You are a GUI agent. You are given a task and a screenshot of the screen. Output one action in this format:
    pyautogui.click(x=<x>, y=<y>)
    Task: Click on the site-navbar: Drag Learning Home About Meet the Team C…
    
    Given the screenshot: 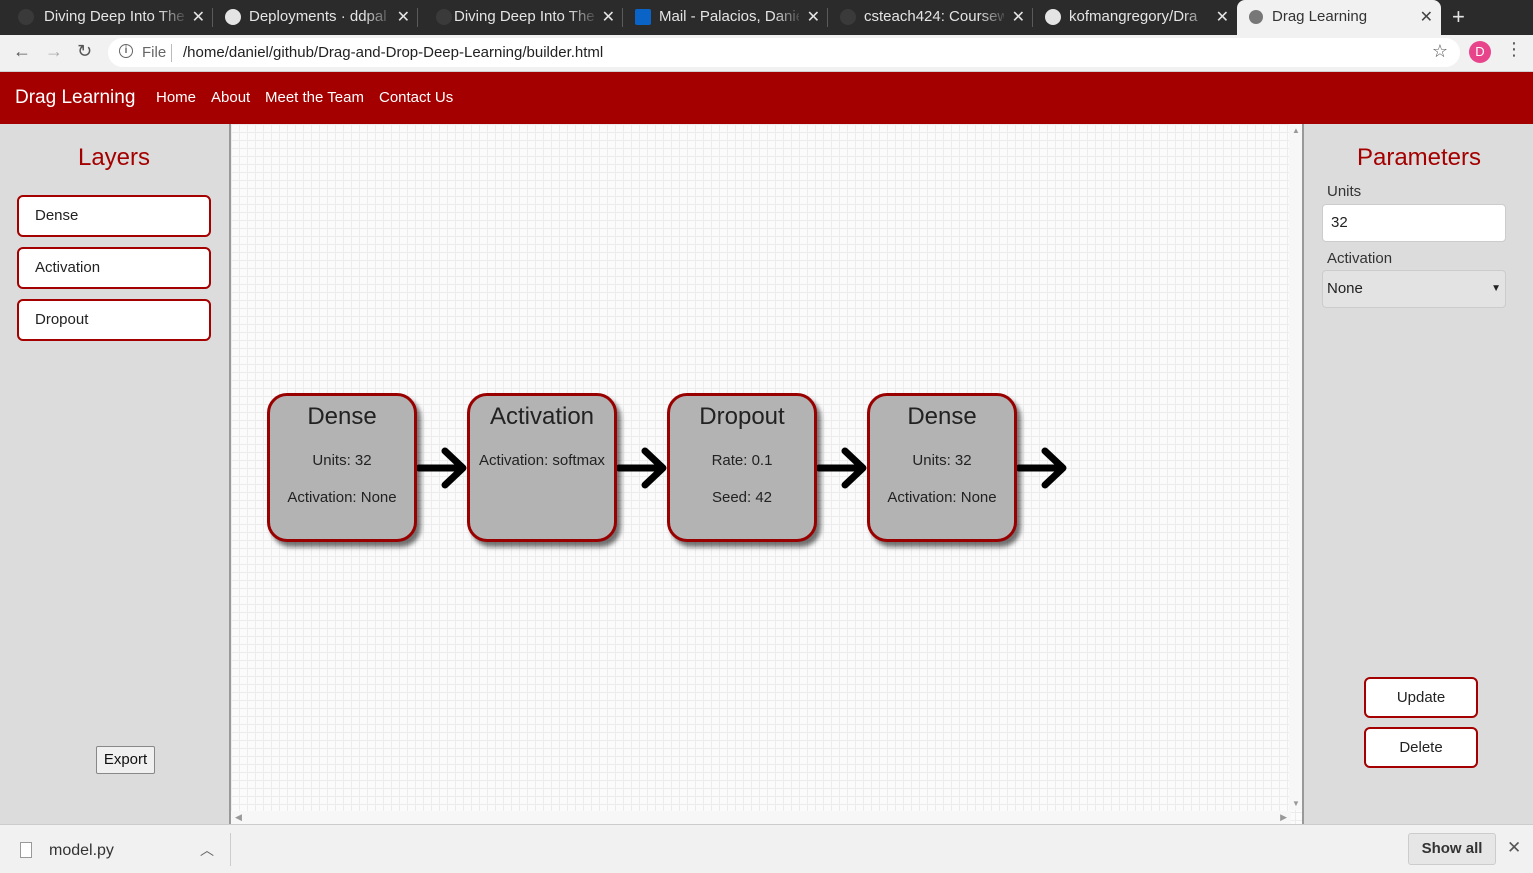 What is the action you would take?
    pyautogui.click(x=766, y=98)
    